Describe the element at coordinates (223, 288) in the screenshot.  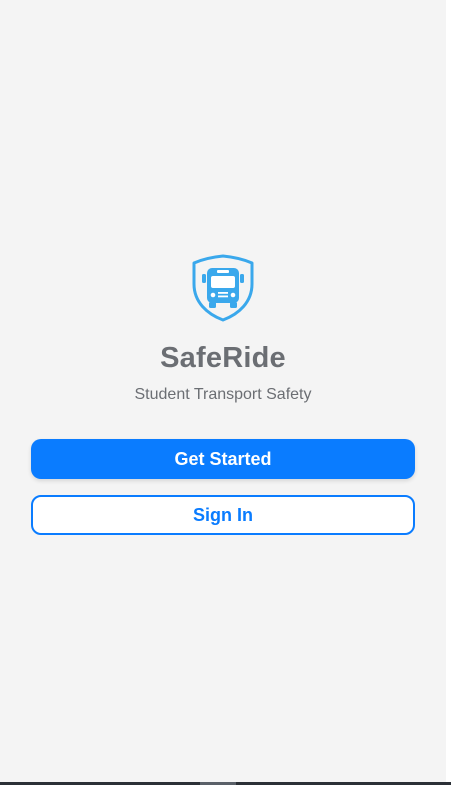
I see `shield-bus-icon` at that location.